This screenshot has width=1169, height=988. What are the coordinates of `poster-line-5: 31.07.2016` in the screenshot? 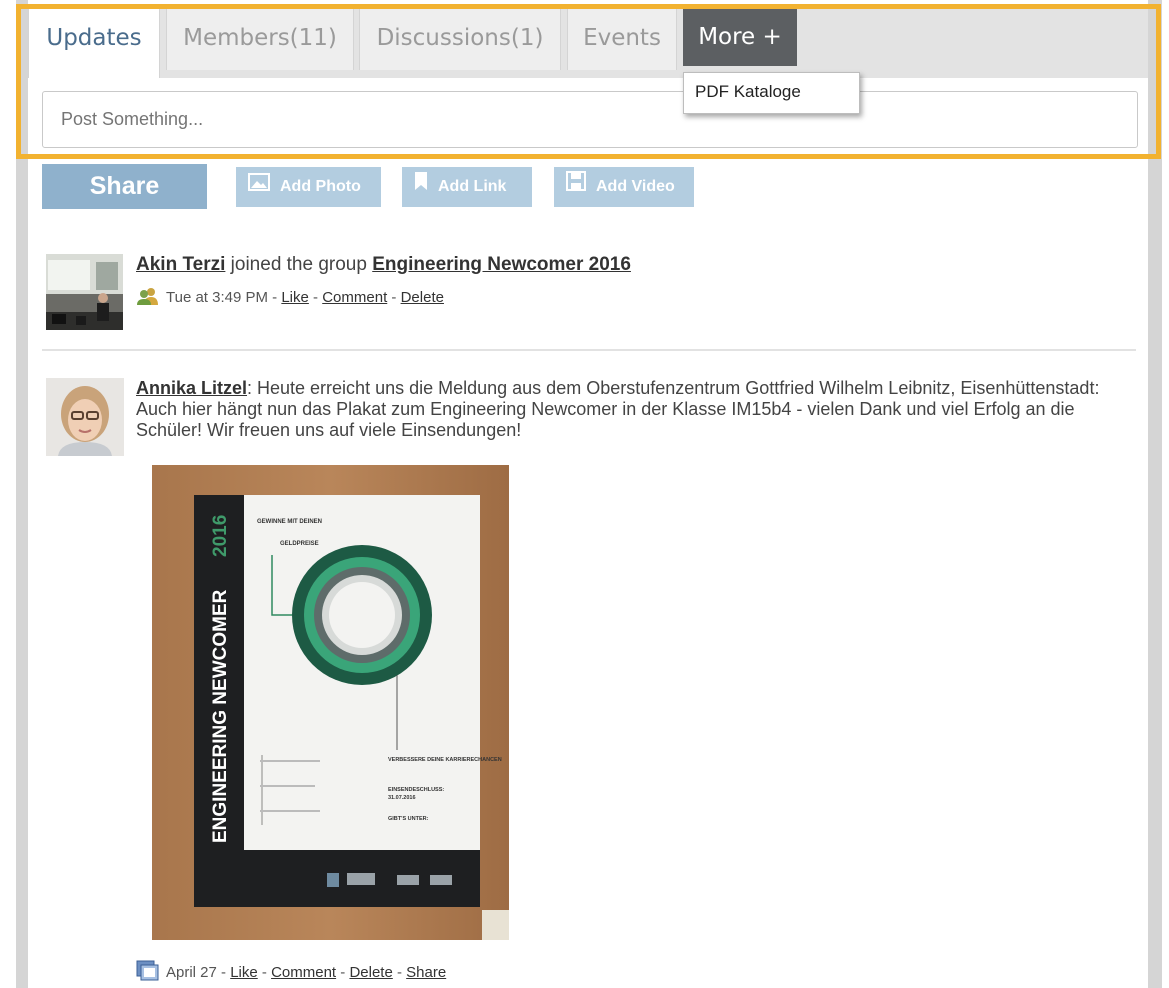 It's located at (402, 798).